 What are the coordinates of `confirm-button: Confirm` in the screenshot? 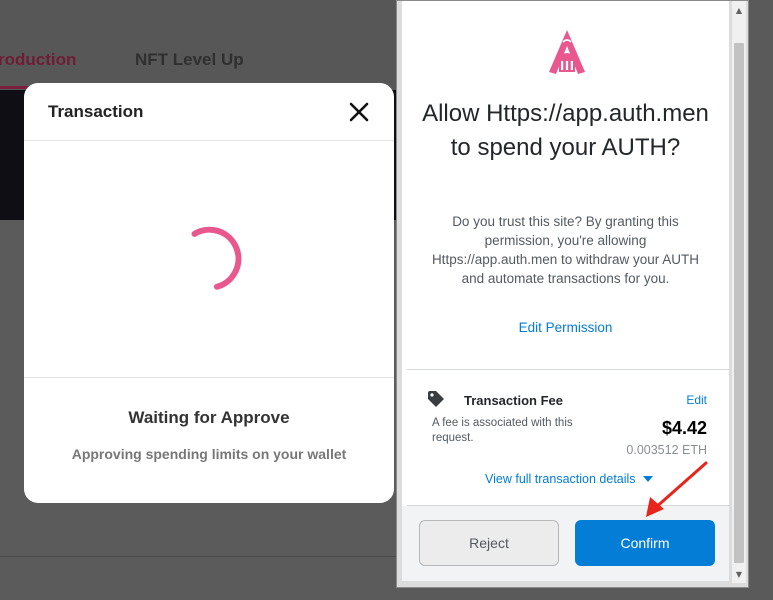 It's located at (645, 543).